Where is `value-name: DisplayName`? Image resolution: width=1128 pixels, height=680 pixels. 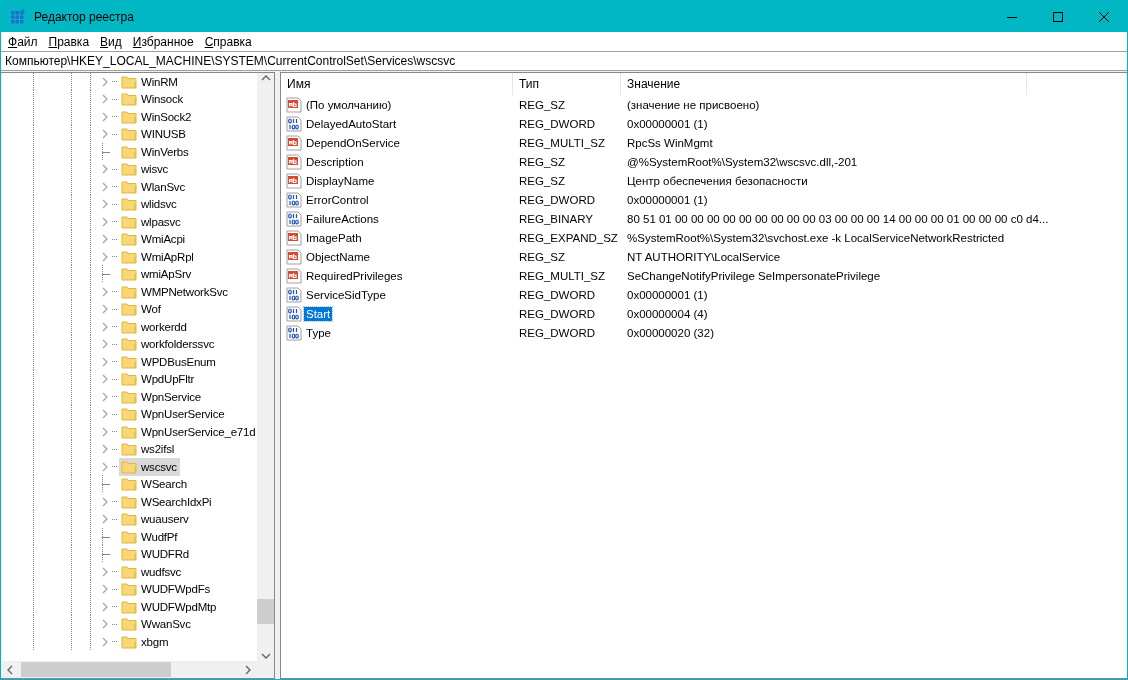
value-name: DisplayName is located at coordinates (340, 180).